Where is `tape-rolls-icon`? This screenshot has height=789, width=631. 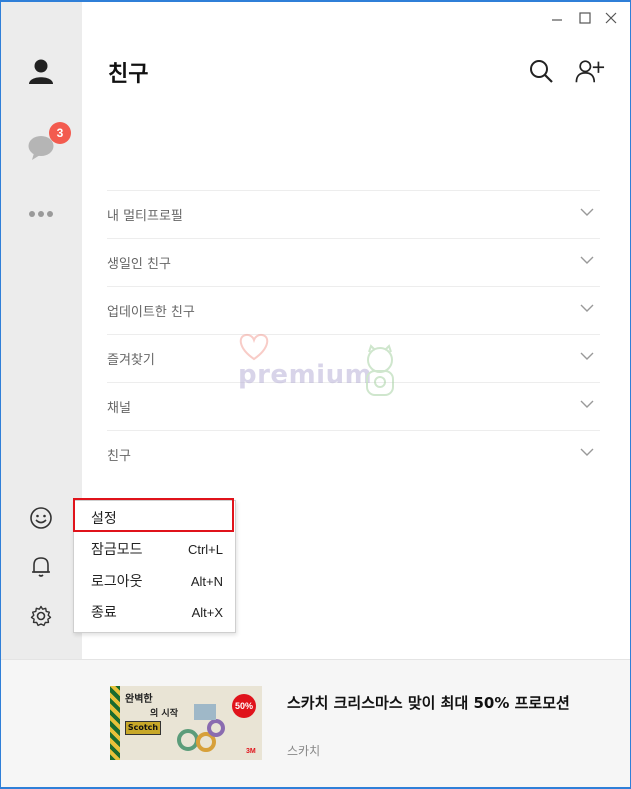 tape-rolls-icon is located at coordinates (201, 728).